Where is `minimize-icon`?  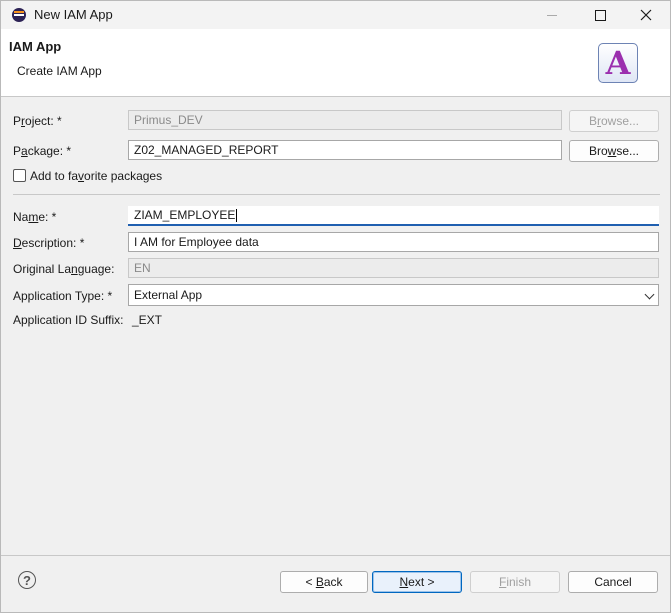 minimize-icon is located at coordinates (552, 15).